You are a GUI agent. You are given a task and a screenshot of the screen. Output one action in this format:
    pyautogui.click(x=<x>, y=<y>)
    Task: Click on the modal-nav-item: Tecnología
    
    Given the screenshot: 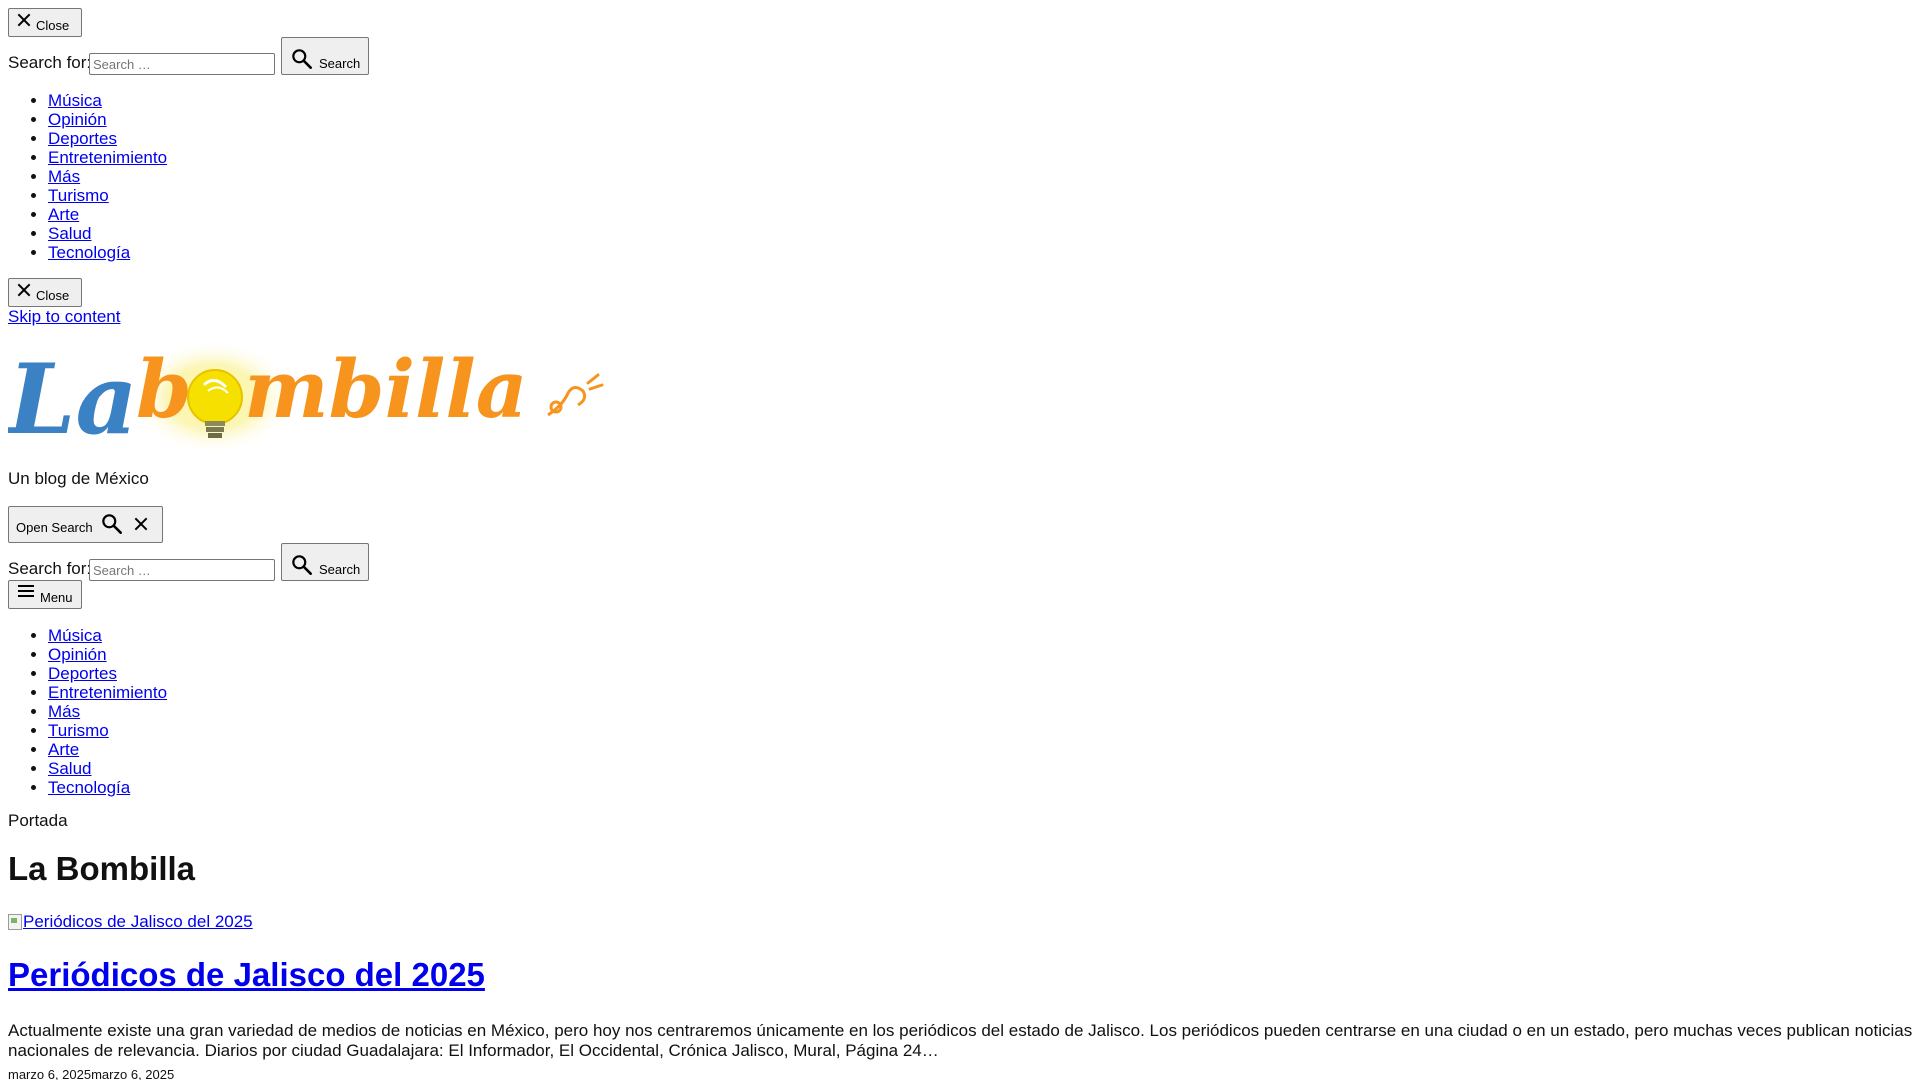 What is the action you would take?
    pyautogui.click(x=107, y=252)
    